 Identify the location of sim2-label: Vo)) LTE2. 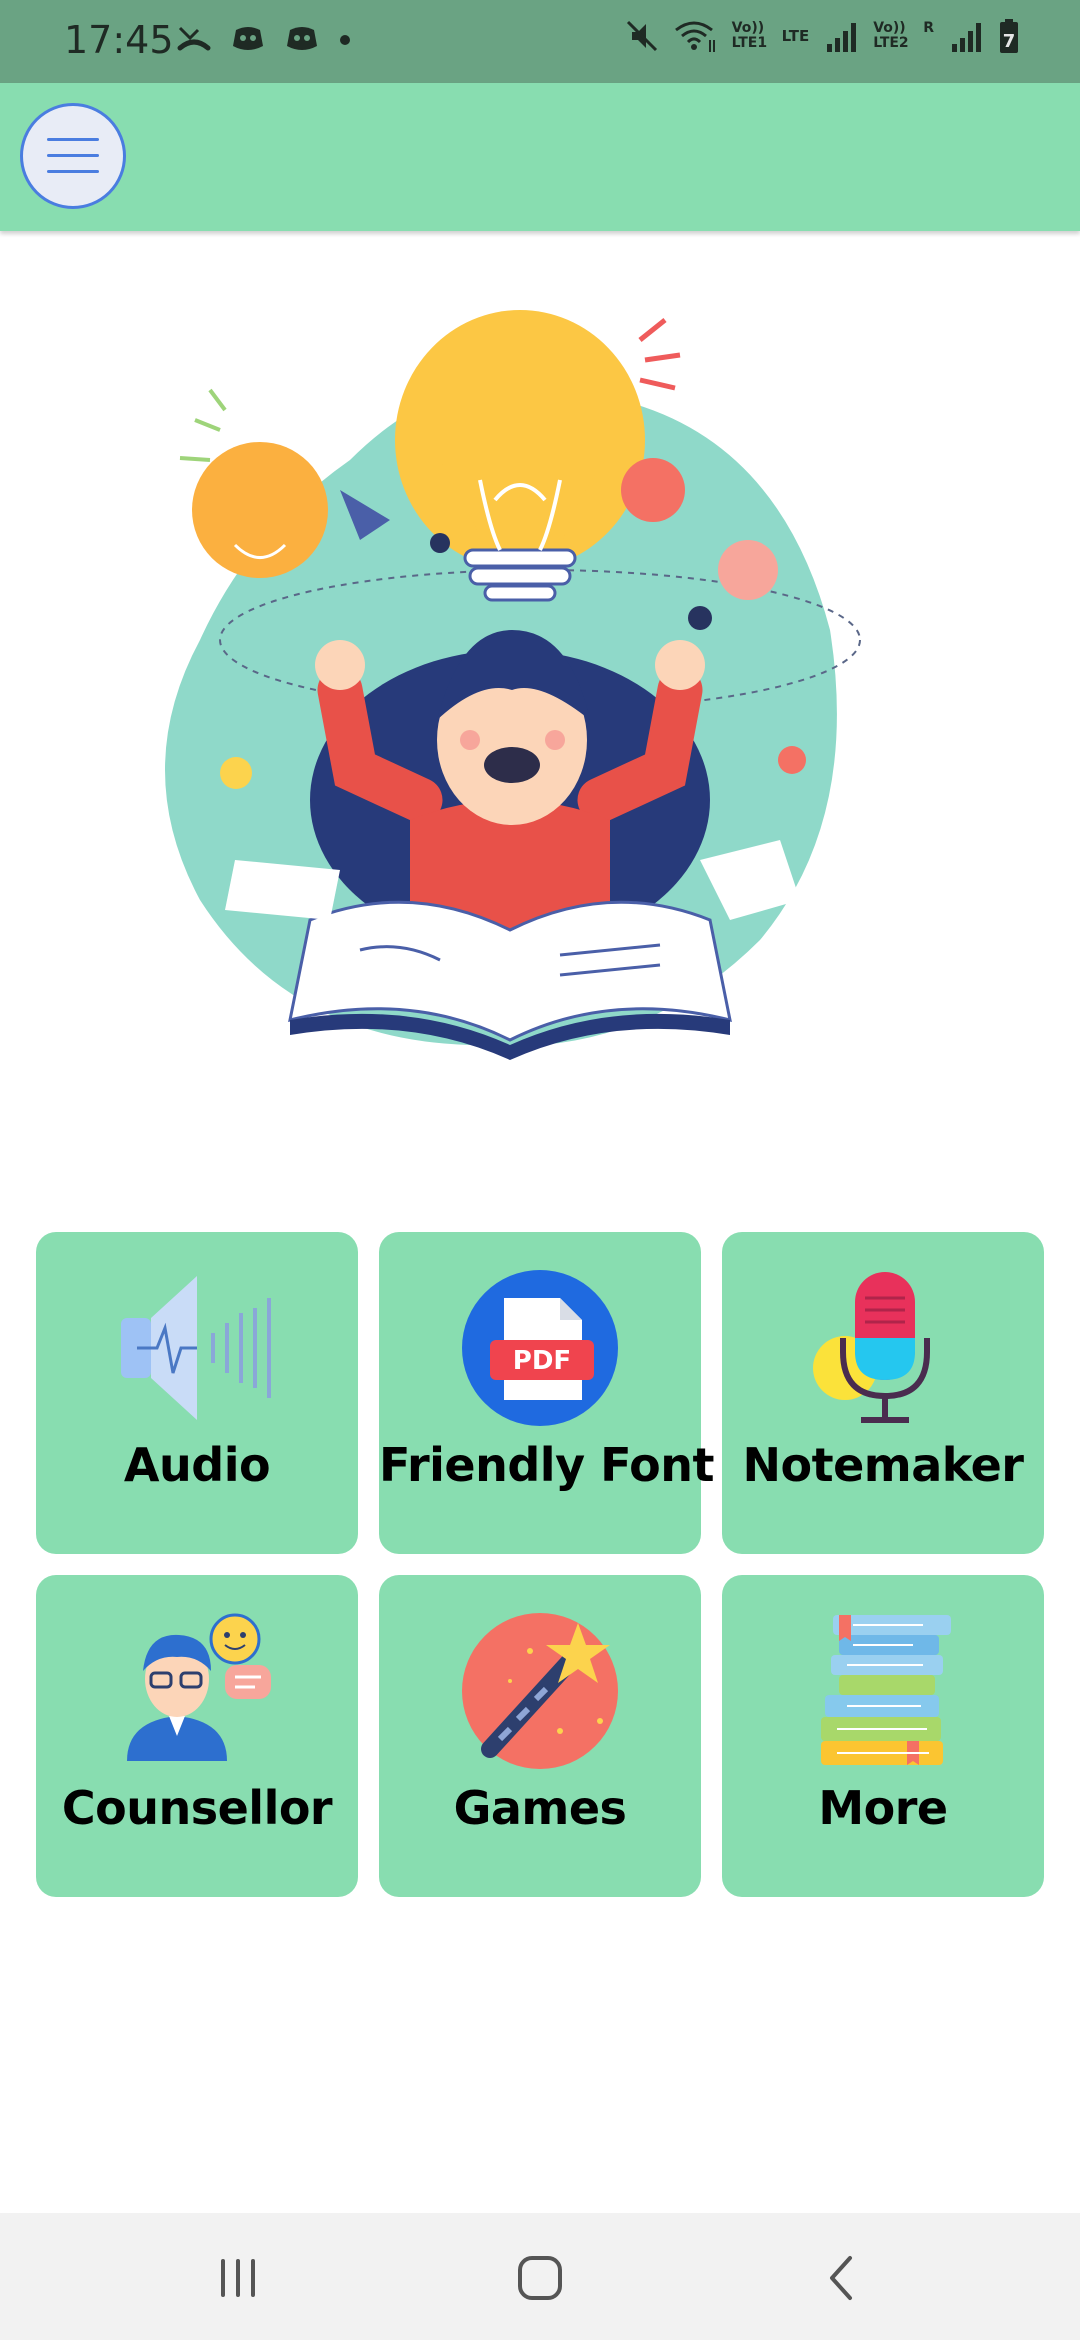
(891, 35).